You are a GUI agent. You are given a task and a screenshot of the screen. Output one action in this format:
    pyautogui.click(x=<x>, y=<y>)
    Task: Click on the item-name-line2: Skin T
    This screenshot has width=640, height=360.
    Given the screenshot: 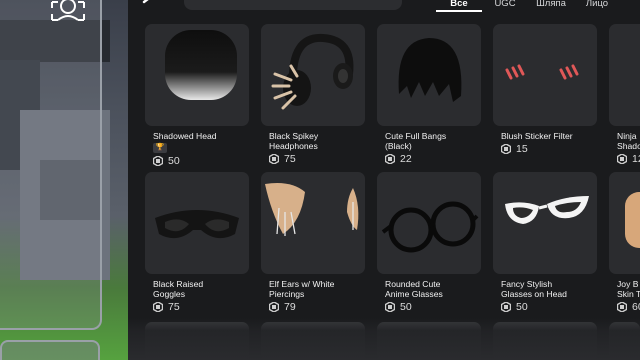 What is the action you would take?
    pyautogui.click(x=628, y=294)
    